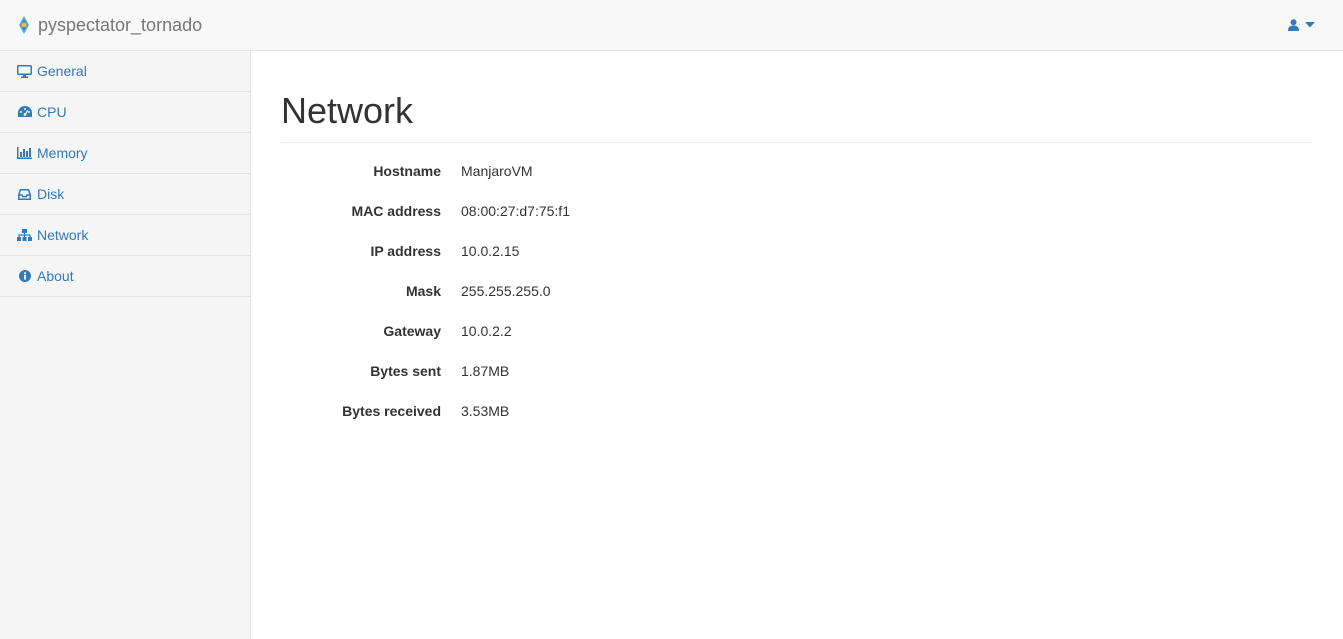 The height and width of the screenshot is (639, 1343). Describe the element at coordinates (796, 343) in the screenshot. I see `info-row-gateway: Gateway 10.0.2.2` at that location.